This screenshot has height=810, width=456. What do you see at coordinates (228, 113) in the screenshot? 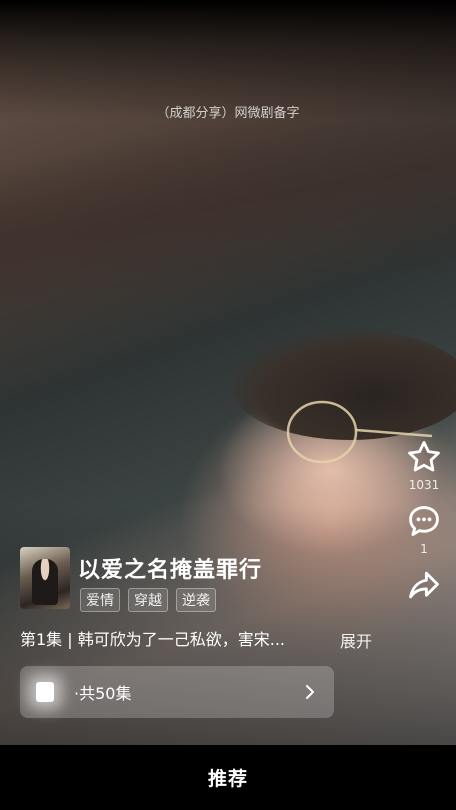
I see `license-watermark: （成都分享）网微剧备字` at bounding box center [228, 113].